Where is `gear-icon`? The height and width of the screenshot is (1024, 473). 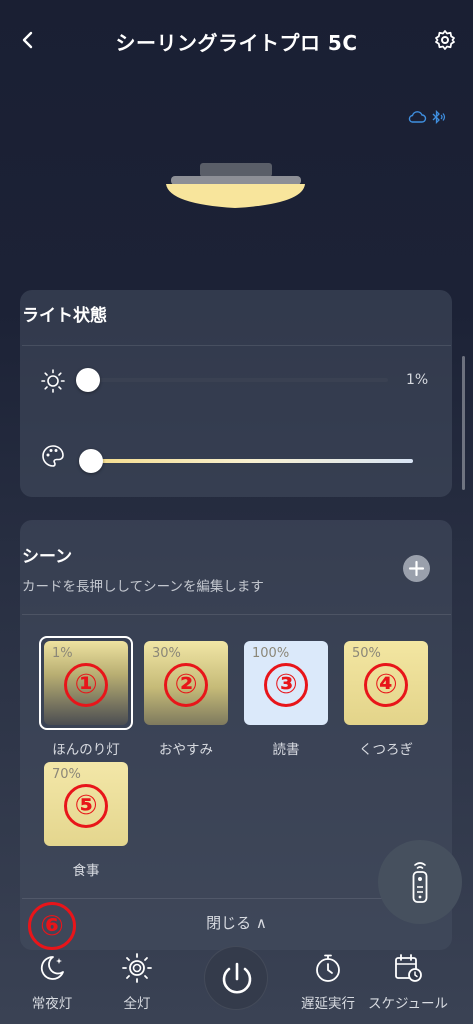
gear-icon is located at coordinates (445, 40).